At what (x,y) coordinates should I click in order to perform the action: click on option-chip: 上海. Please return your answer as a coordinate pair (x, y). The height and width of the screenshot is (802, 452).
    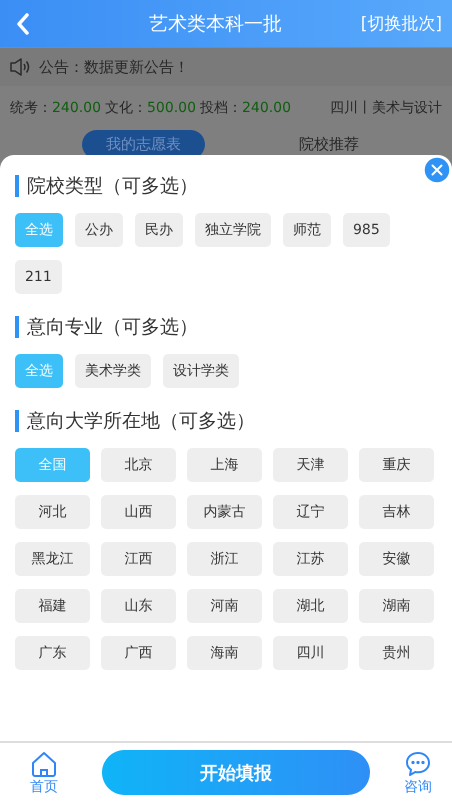
    Looking at the image, I should click on (224, 465).